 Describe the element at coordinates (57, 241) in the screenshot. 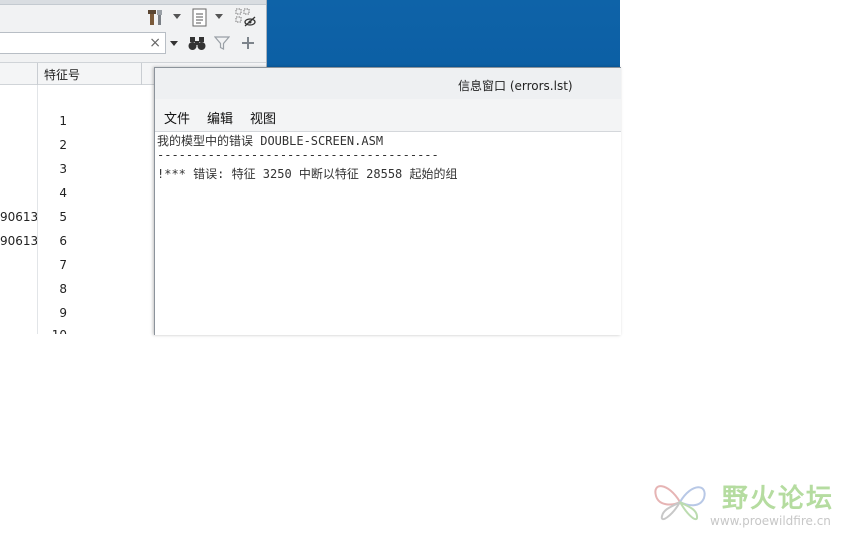

I see `tree-row-number: 6` at that location.